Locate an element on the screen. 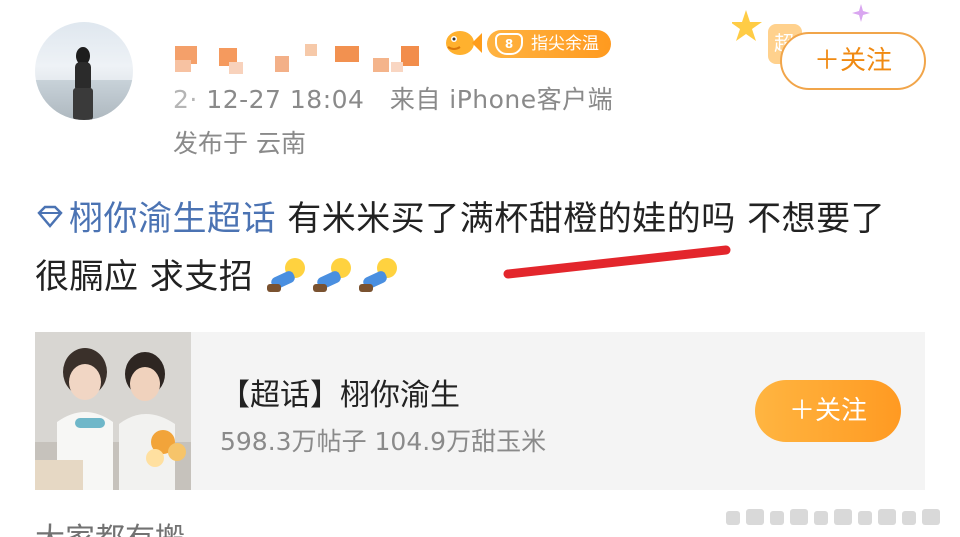  timestamp: 12-27 18:04 is located at coordinates (285, 99).